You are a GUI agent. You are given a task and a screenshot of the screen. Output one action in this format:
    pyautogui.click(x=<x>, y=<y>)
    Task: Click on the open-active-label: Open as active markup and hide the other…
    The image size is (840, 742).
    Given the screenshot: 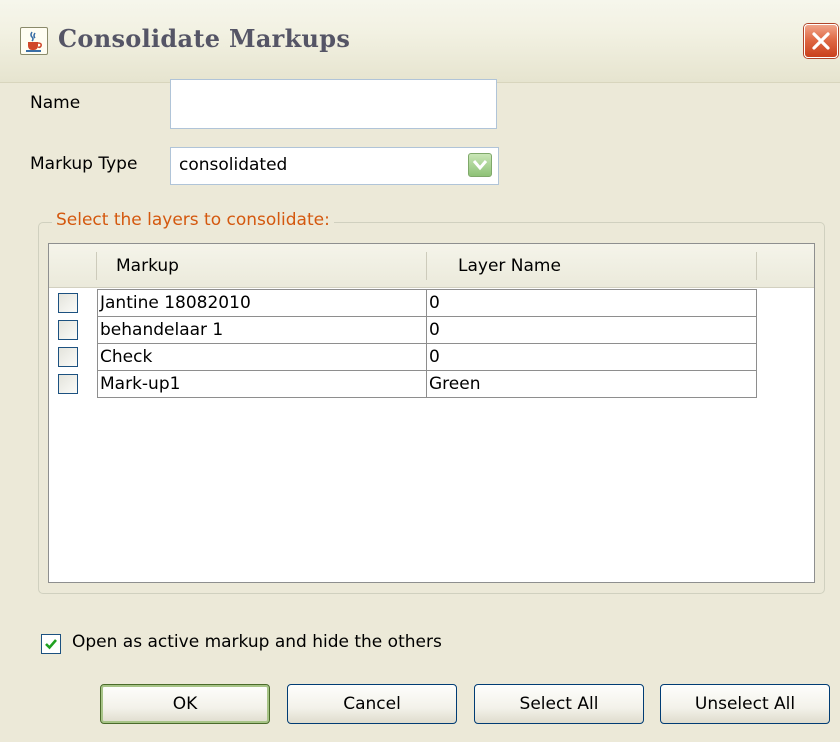 What is the action you would take?
    pyautogui.click(x=257, y=642)
    